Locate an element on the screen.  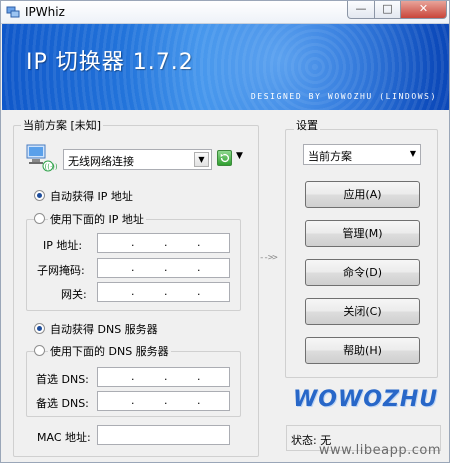
close-window-button: ✕ is located at coordinates (423, 10).